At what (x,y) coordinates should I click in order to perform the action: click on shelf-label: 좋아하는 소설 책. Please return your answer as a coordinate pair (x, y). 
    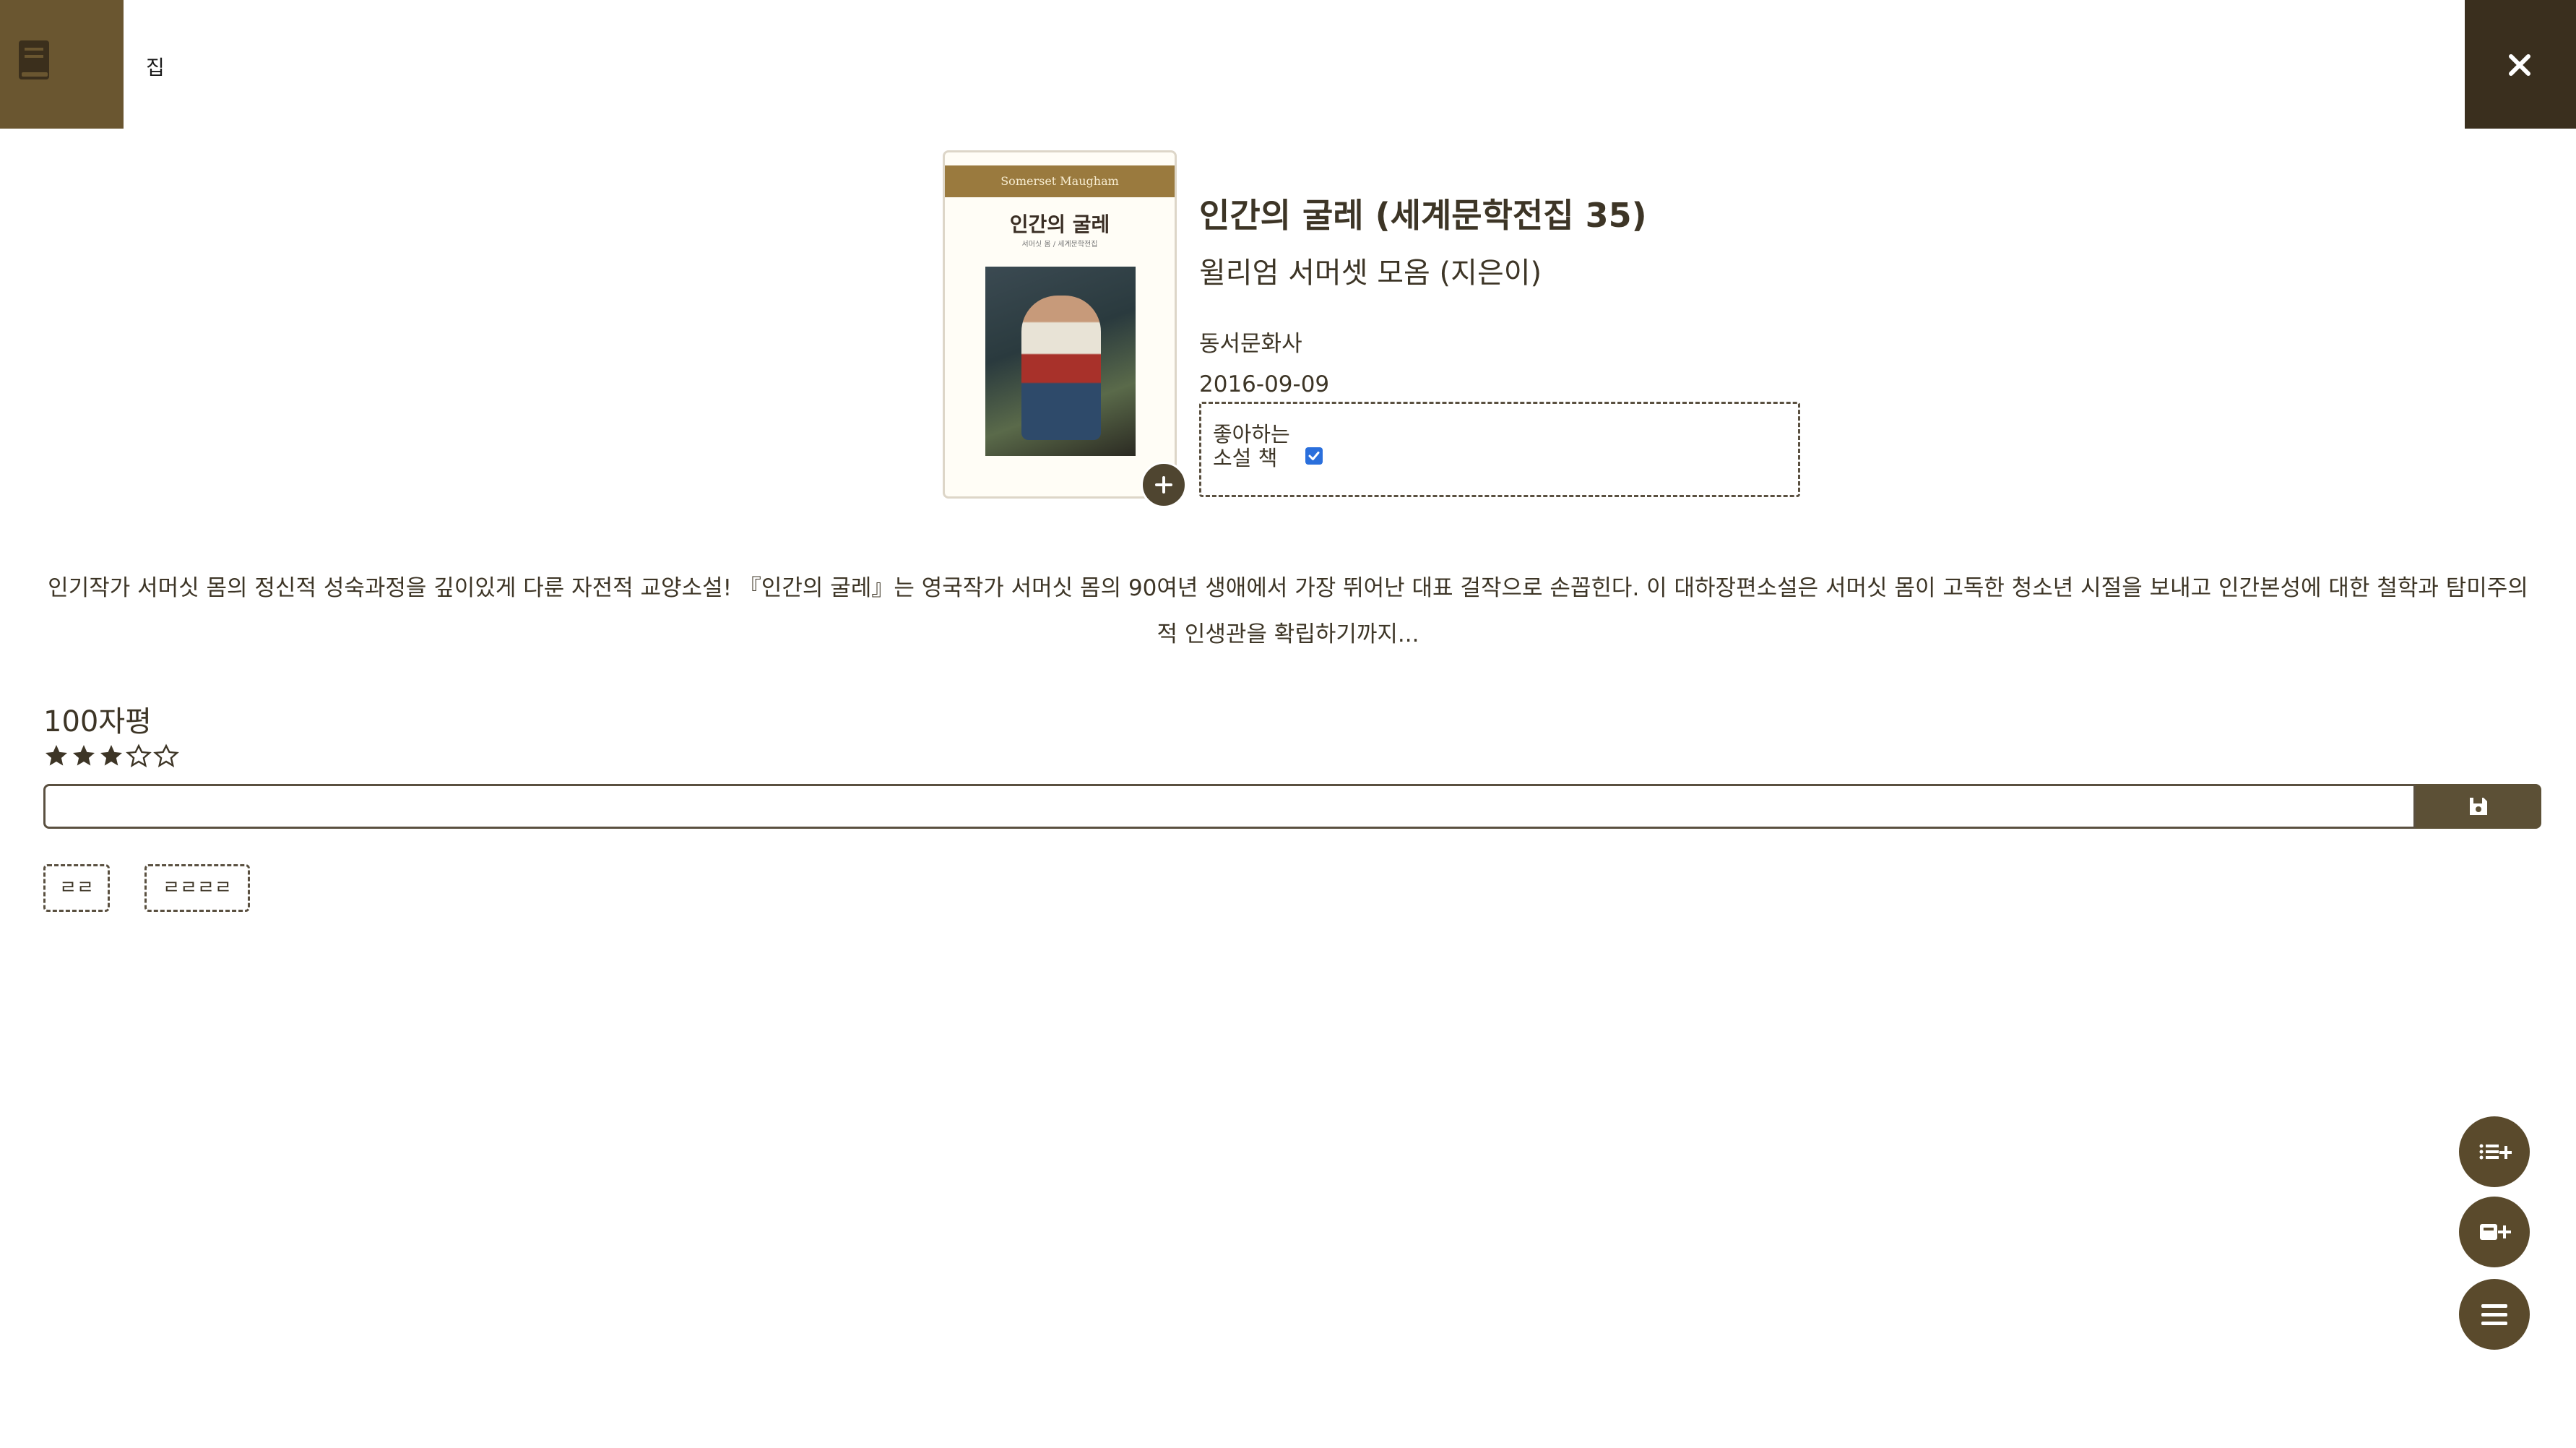
    Looking at the image, I should click on (1251, 446).